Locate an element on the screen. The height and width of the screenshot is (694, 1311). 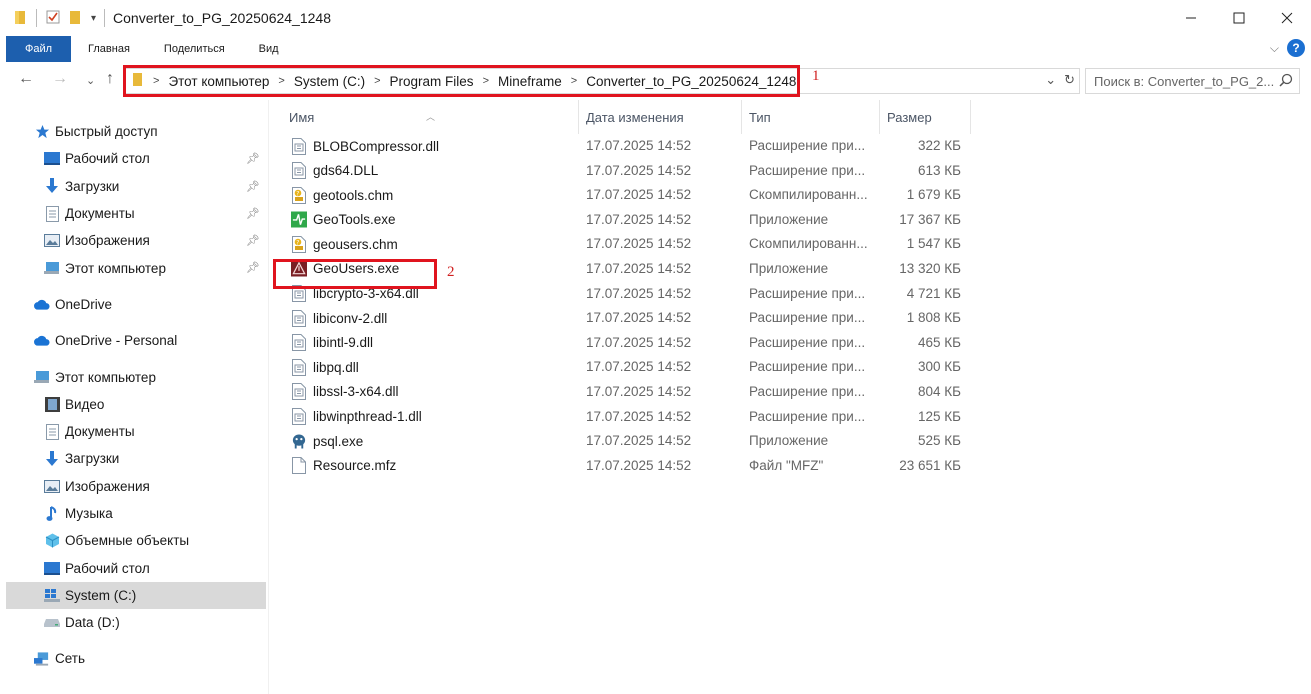
sidebar-label: Документы is located at coordinates (100, 432).